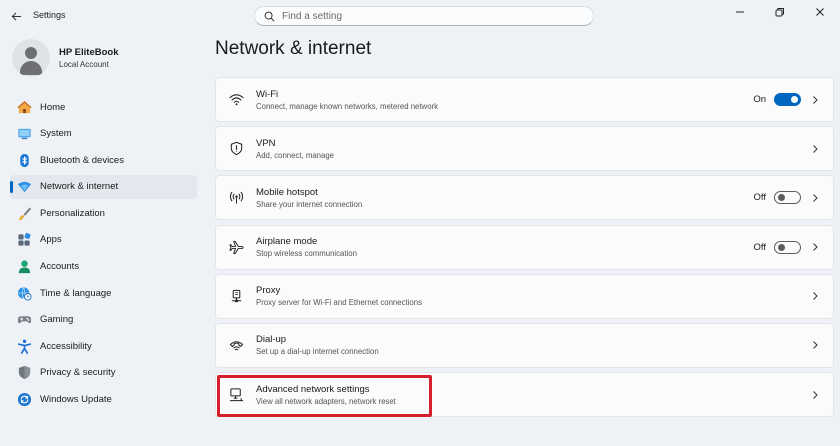 The width and height of the screenshot is (840, 446). Describe the element at coordinates (24, 267) in the screenshot. I see `person-icon` at that location.